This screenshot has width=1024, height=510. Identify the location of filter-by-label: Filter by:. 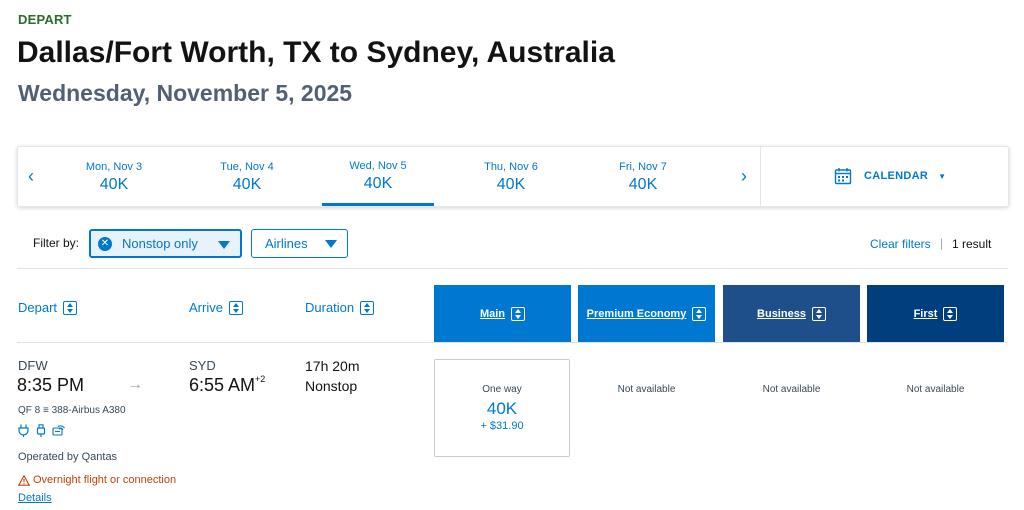
(56, 243).